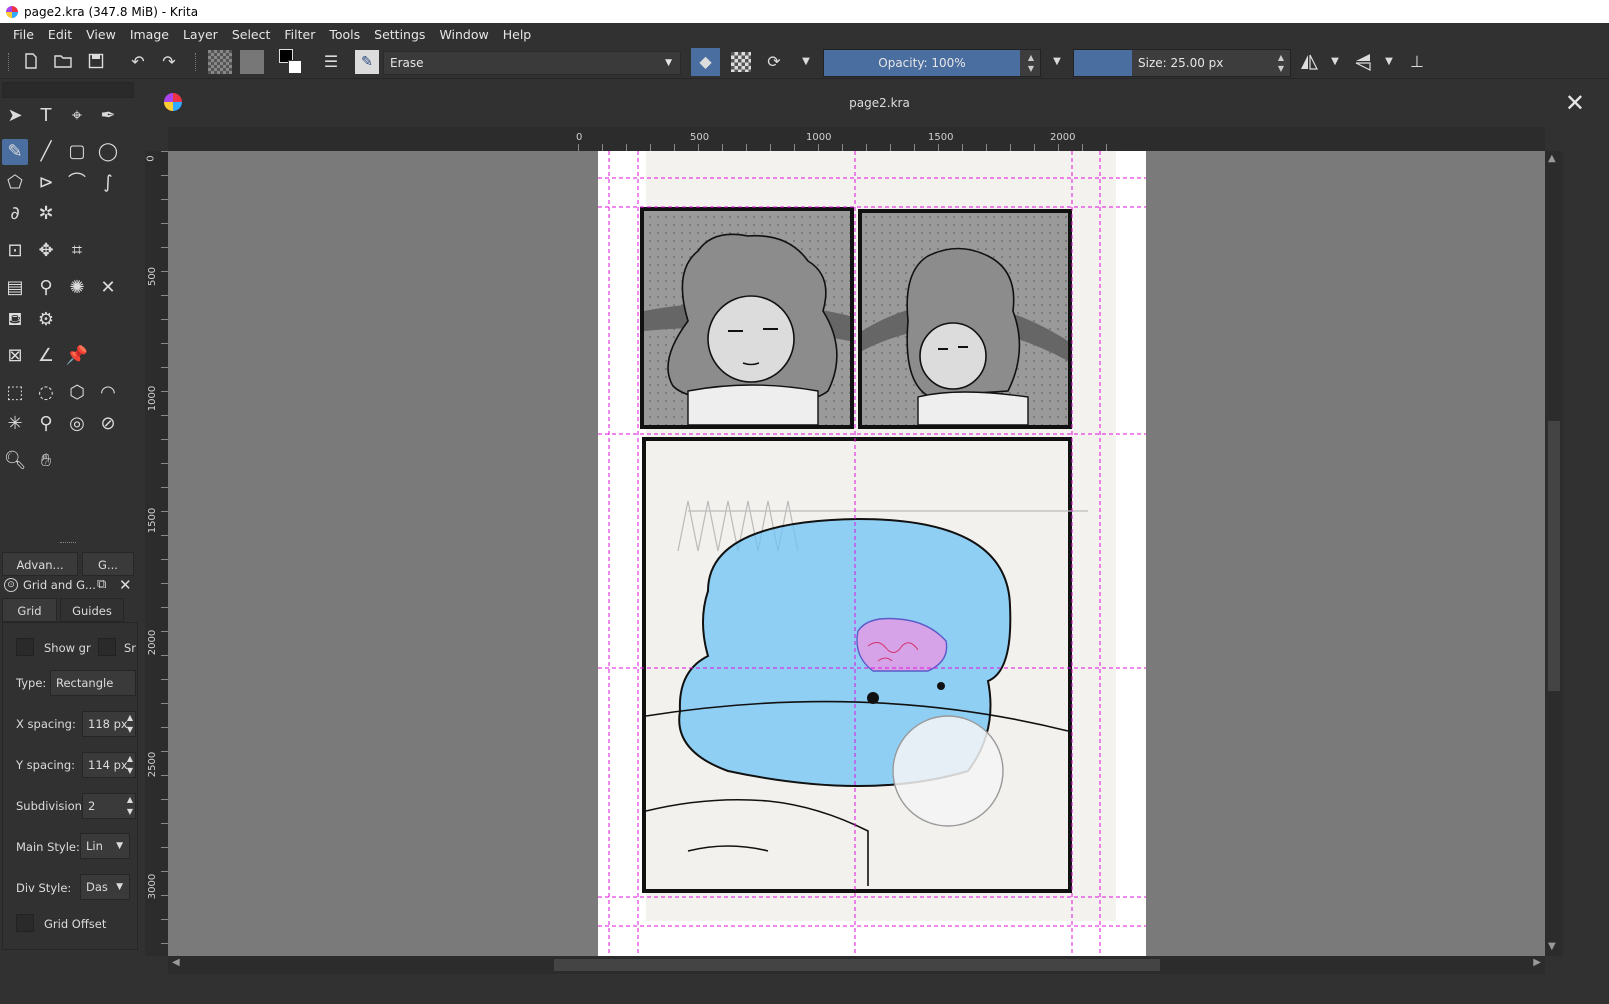 This screenshot has width=1609, height=1004. Describe the element at coordinates (251, 34) in the screenshot. I see `menu-select: Select` at that location.